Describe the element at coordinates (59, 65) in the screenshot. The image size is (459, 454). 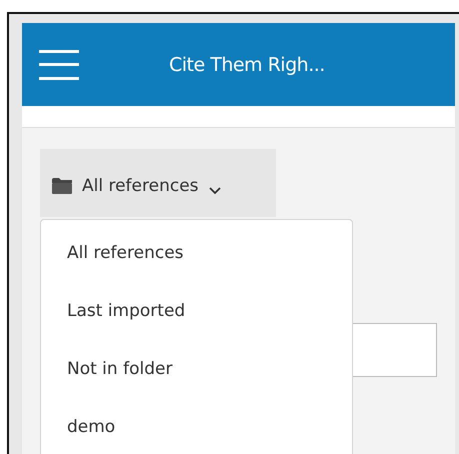
I see `menu-icon` at that location.